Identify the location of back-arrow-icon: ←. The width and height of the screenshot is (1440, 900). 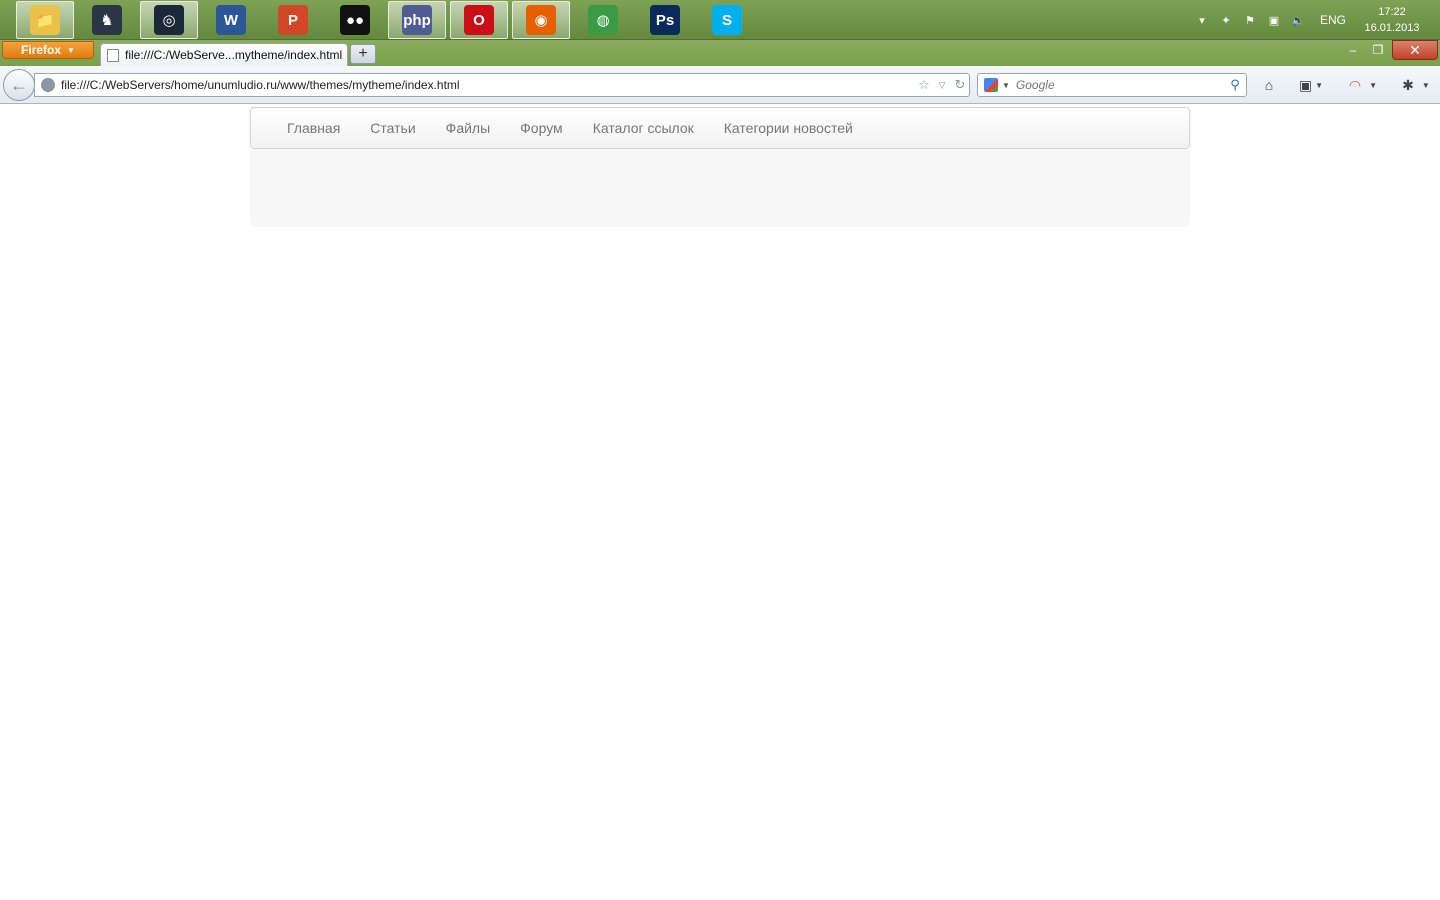
(19, 84).